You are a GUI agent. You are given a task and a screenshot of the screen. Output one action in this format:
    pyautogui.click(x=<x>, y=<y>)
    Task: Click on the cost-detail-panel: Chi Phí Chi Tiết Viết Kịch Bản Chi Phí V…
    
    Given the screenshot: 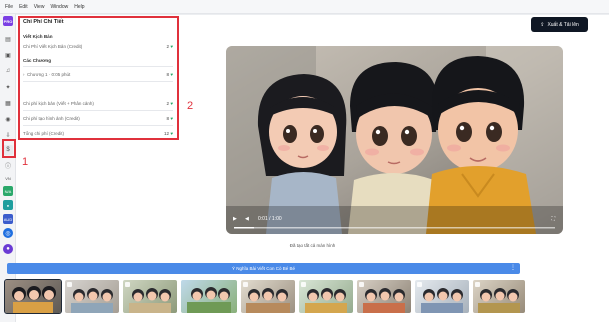 What is the action you would take?
    pyautogui.click(x=98, y=78)
    